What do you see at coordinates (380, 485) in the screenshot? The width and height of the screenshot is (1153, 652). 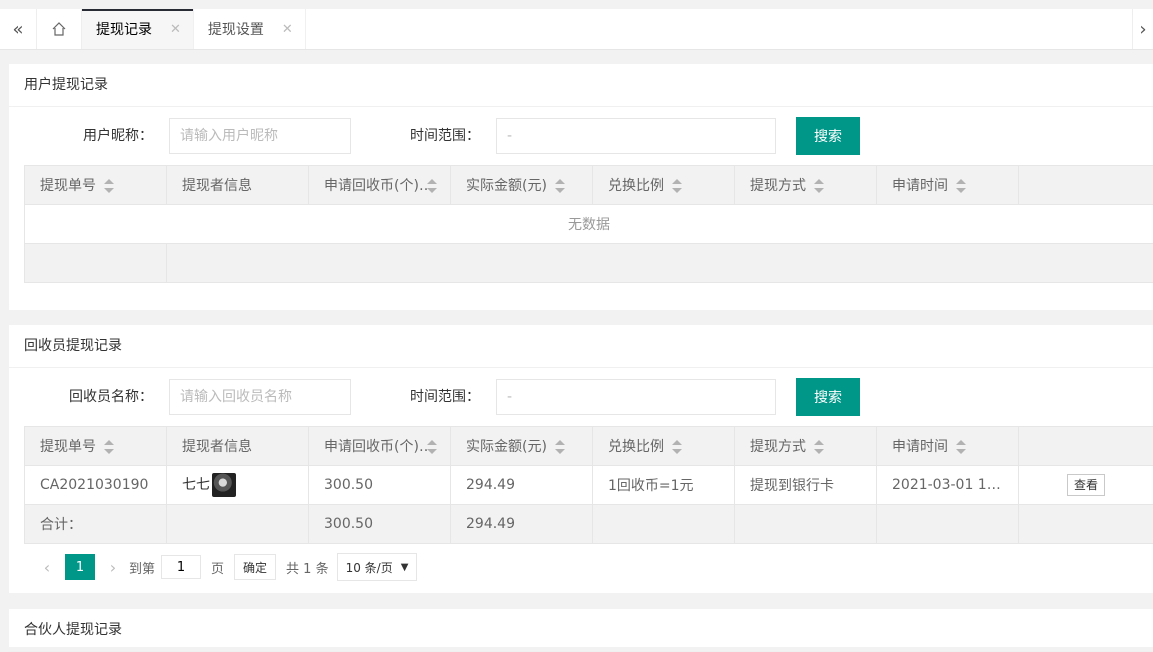 I see `coins-value: 300.50` at bounding box center [380, 485].